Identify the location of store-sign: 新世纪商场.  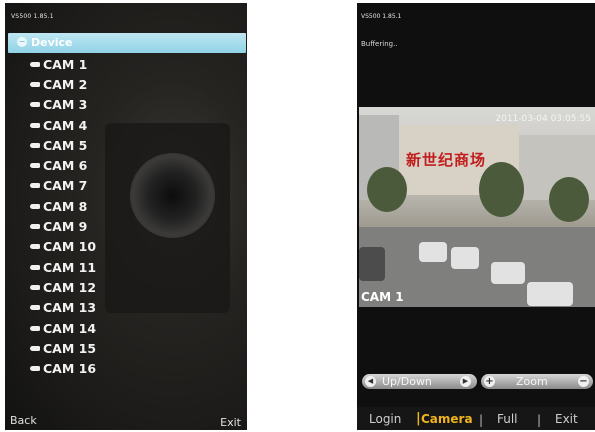
(446, 160).